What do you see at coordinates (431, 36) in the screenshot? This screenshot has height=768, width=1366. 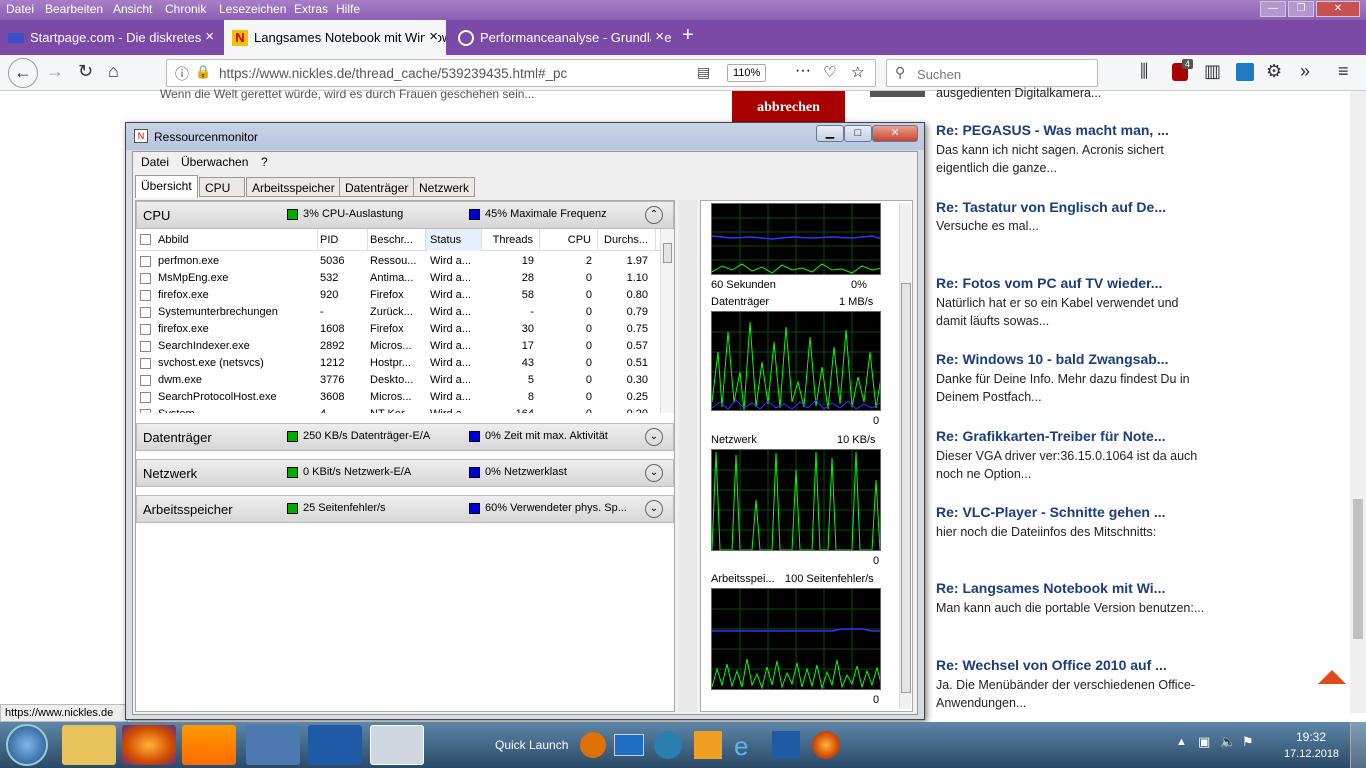 I see `close-tab-icon: ×` at bounding box center [431, 36].